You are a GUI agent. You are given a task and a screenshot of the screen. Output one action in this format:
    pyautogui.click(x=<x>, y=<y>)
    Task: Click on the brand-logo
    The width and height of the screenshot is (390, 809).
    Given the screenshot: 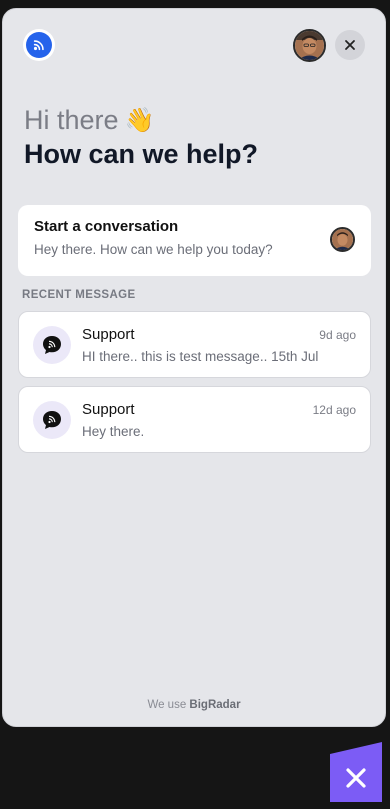 What is the action you would take?
    pyautogui.click(x=39, y=45)
    